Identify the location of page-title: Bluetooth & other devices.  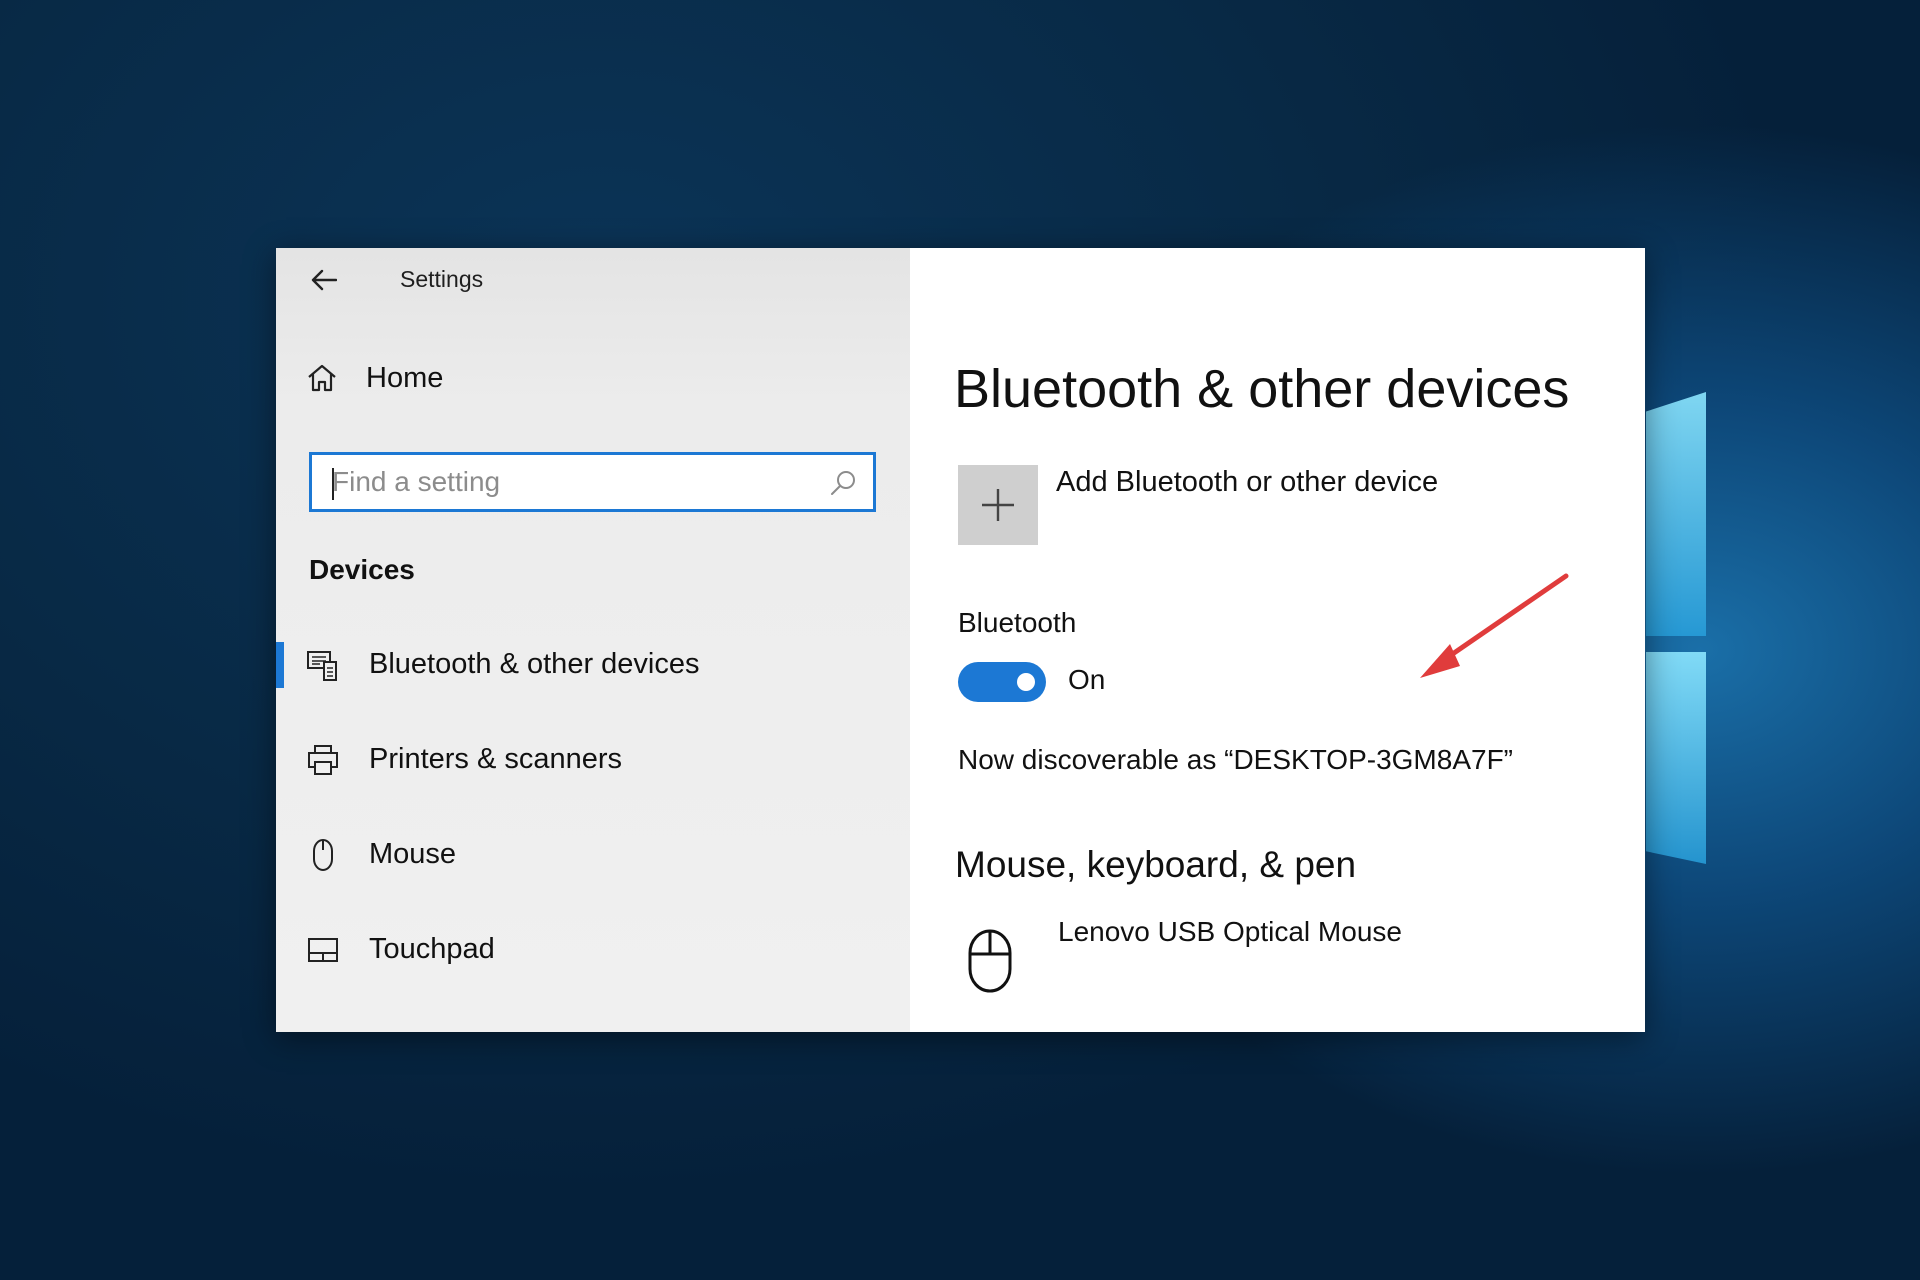
(1262, 389).